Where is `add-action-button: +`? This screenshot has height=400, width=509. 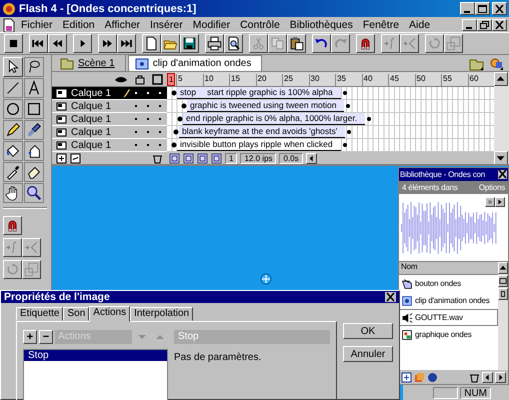
add-action-button: + is located at coordinates (30, 337).